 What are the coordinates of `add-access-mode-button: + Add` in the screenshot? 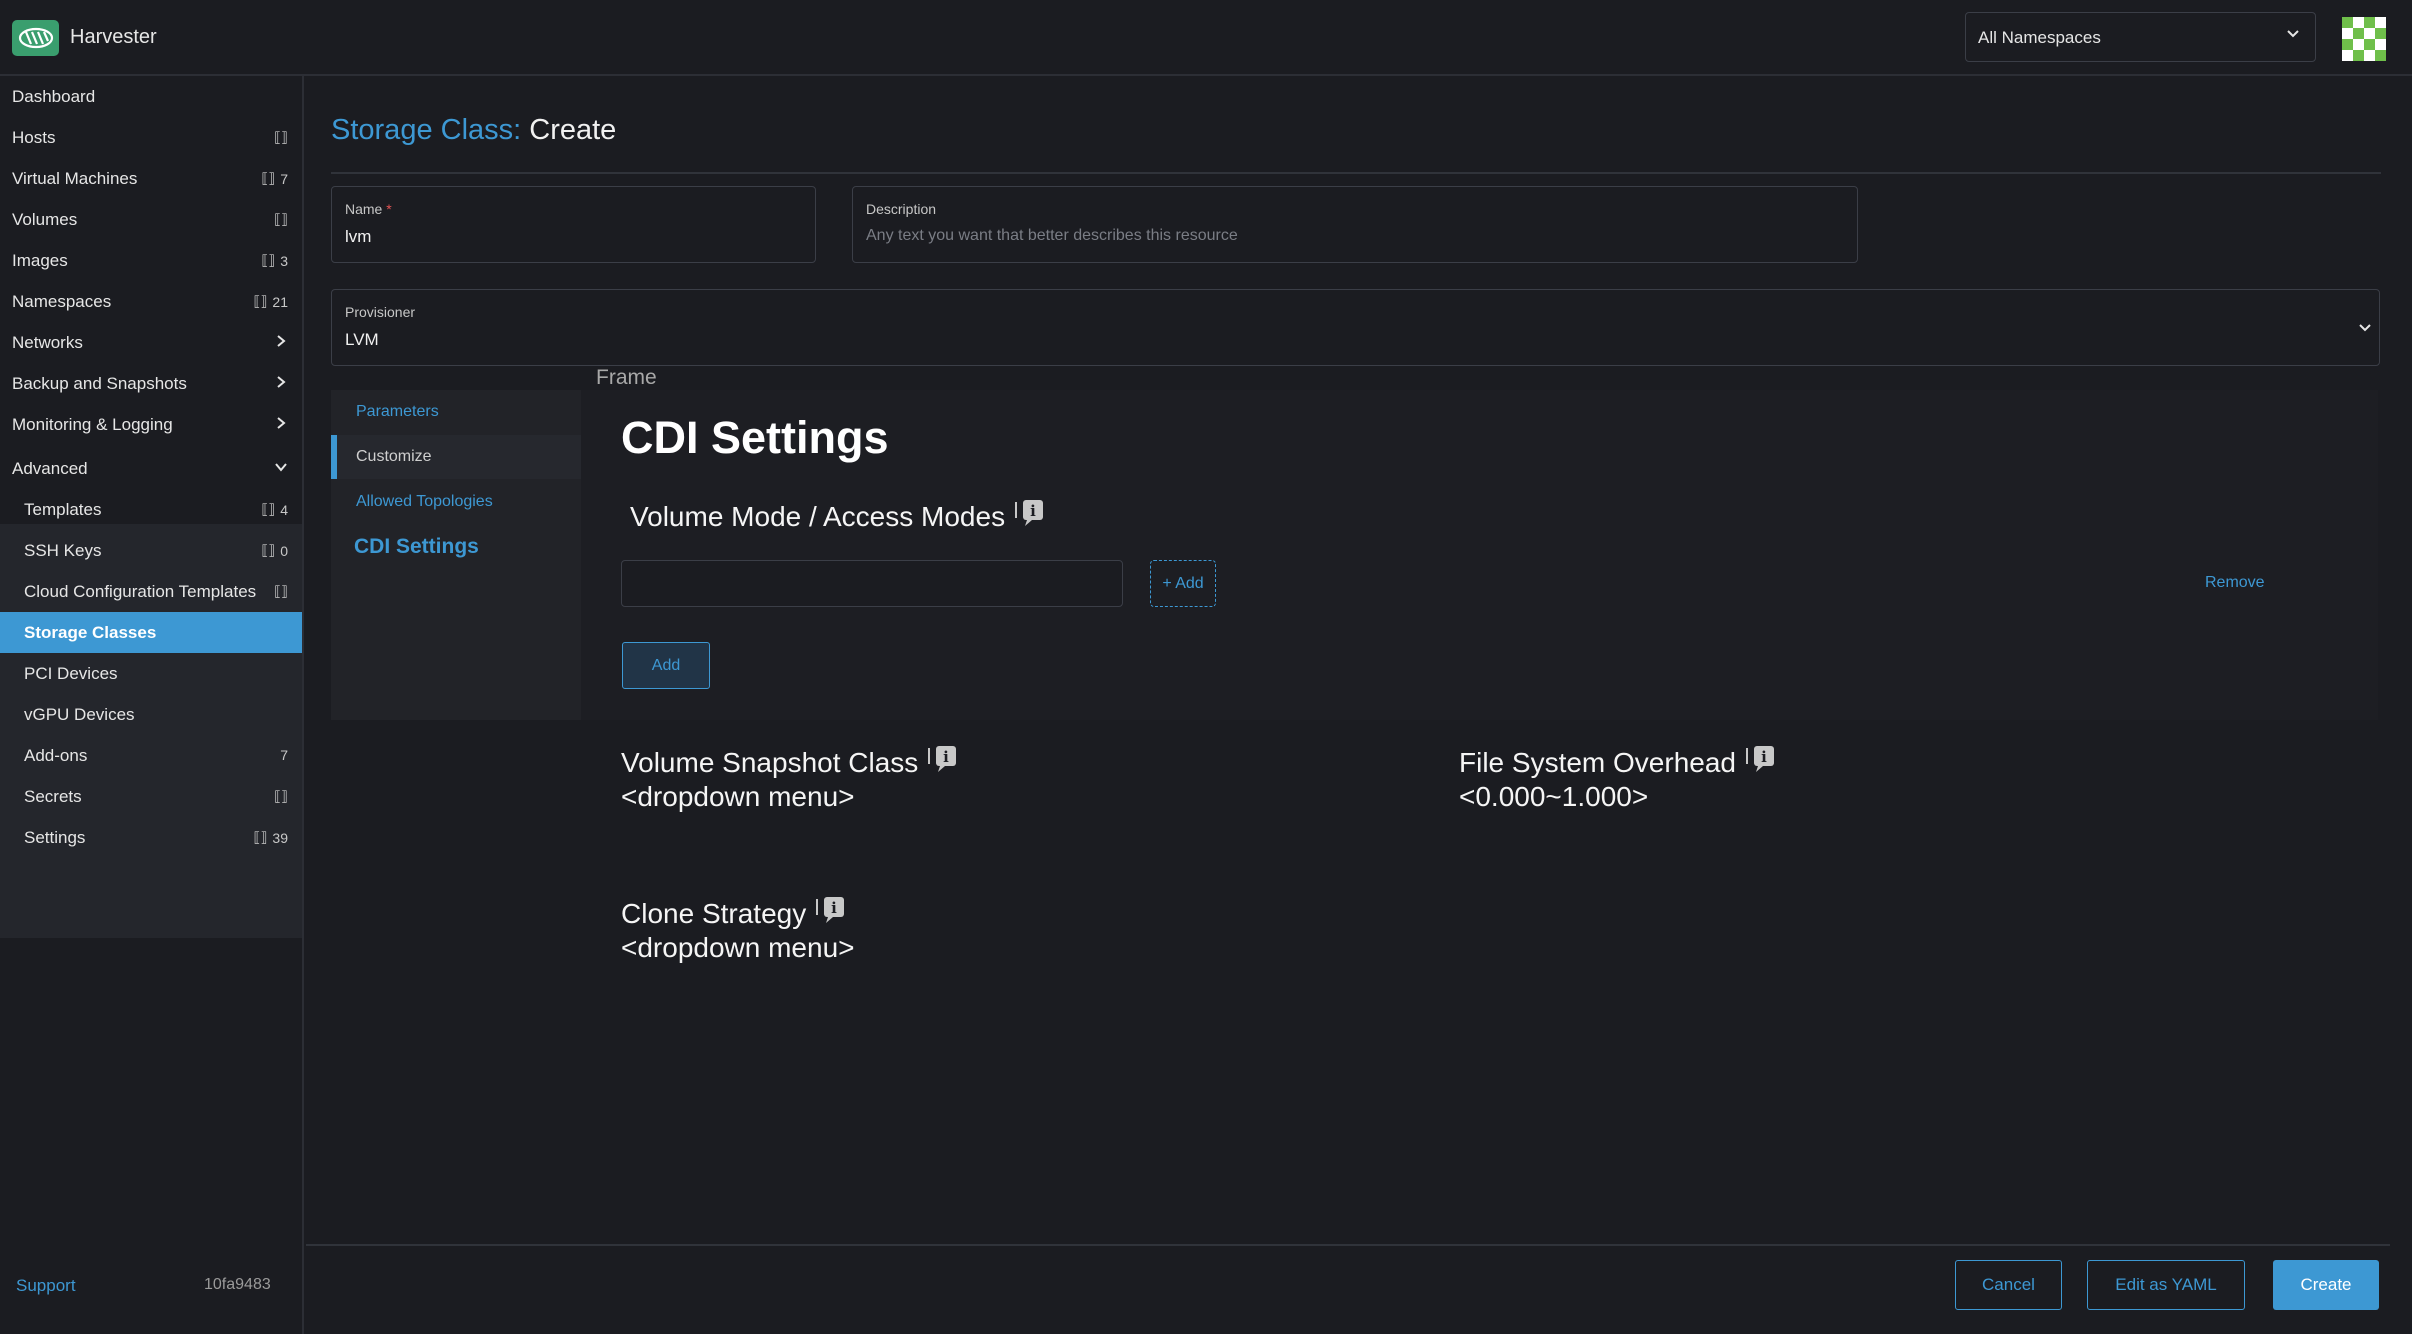 It's located at (1183, 583).